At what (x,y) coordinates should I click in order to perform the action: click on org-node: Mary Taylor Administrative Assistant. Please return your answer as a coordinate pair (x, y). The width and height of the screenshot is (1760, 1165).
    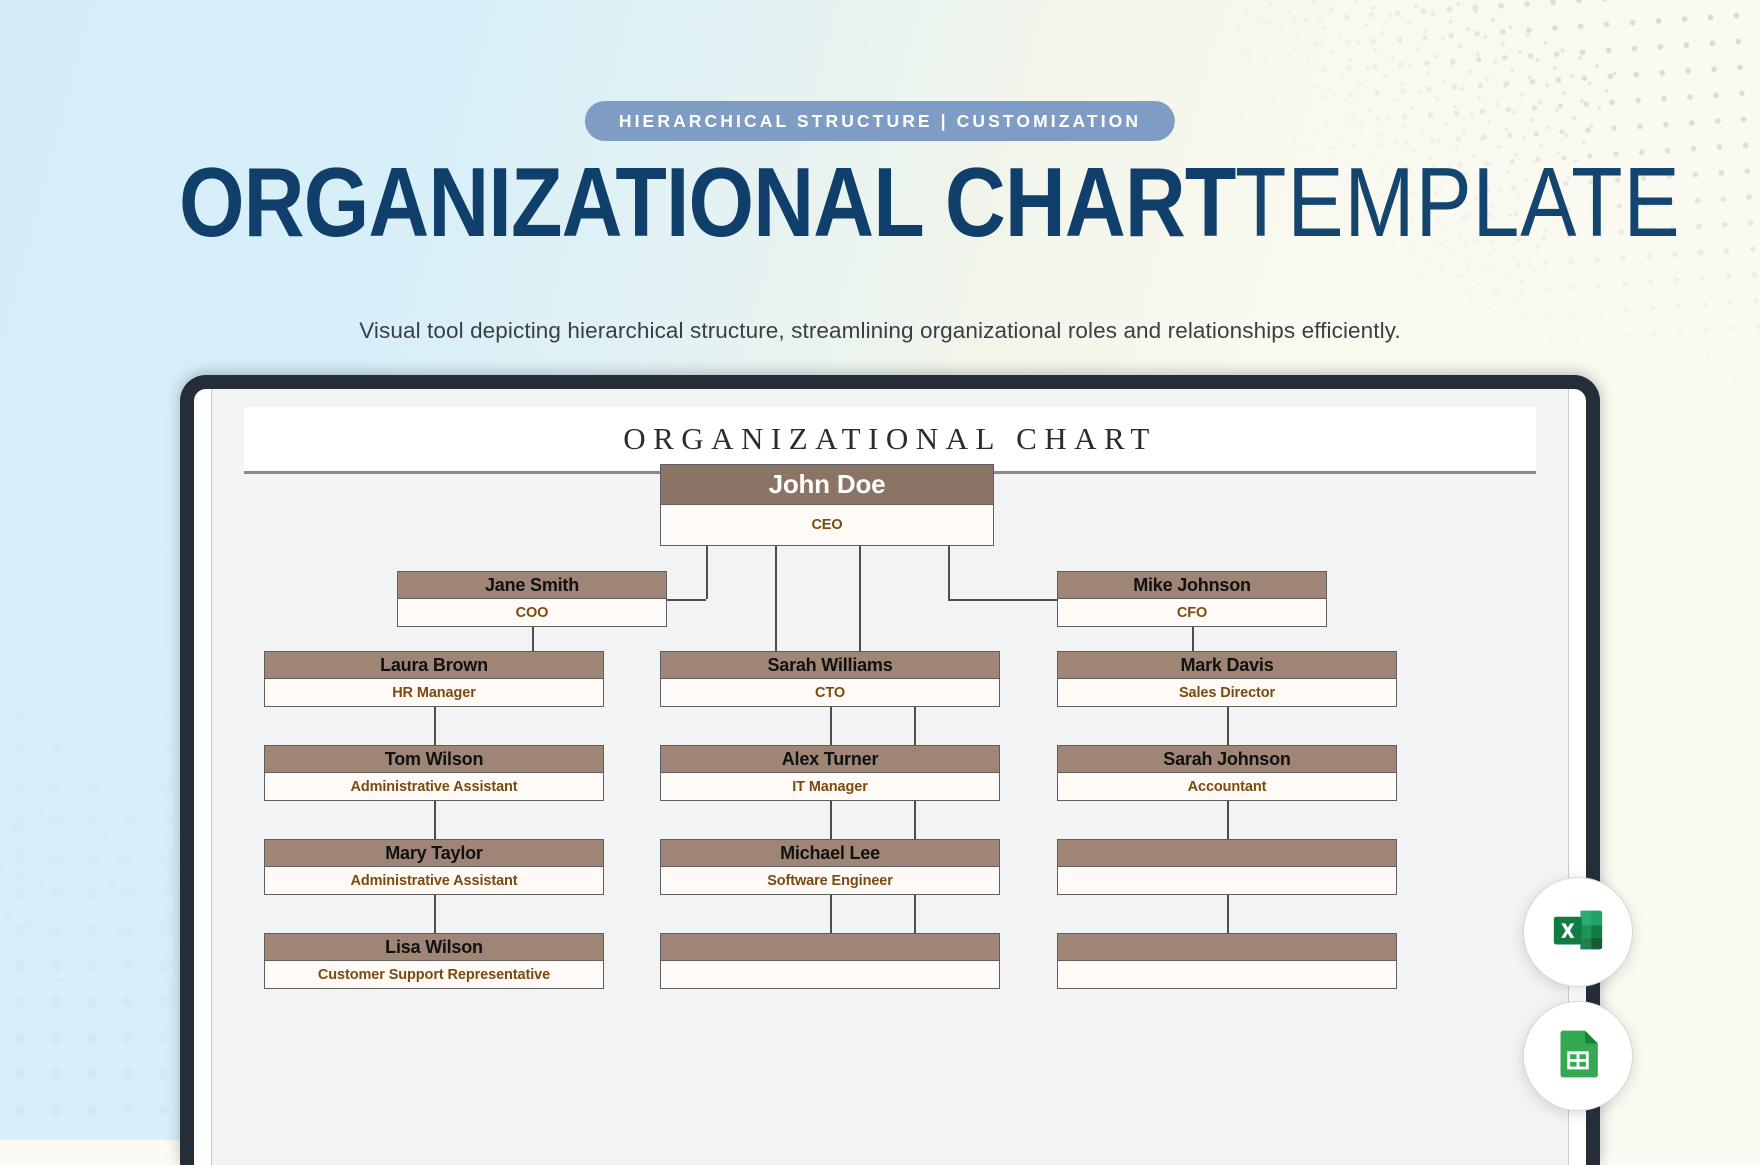
    Looking at the image, I should click on (434, 867).